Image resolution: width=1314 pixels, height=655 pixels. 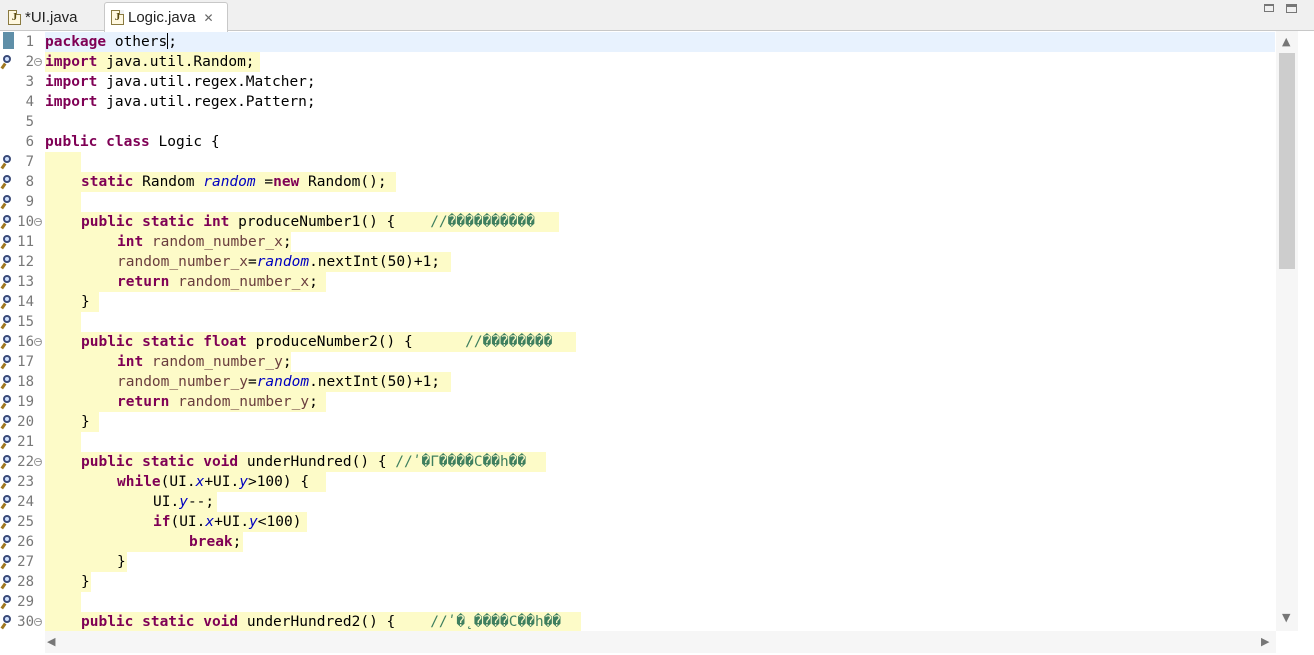 I want to click on line-number: 2, so click(x=29, y=62).